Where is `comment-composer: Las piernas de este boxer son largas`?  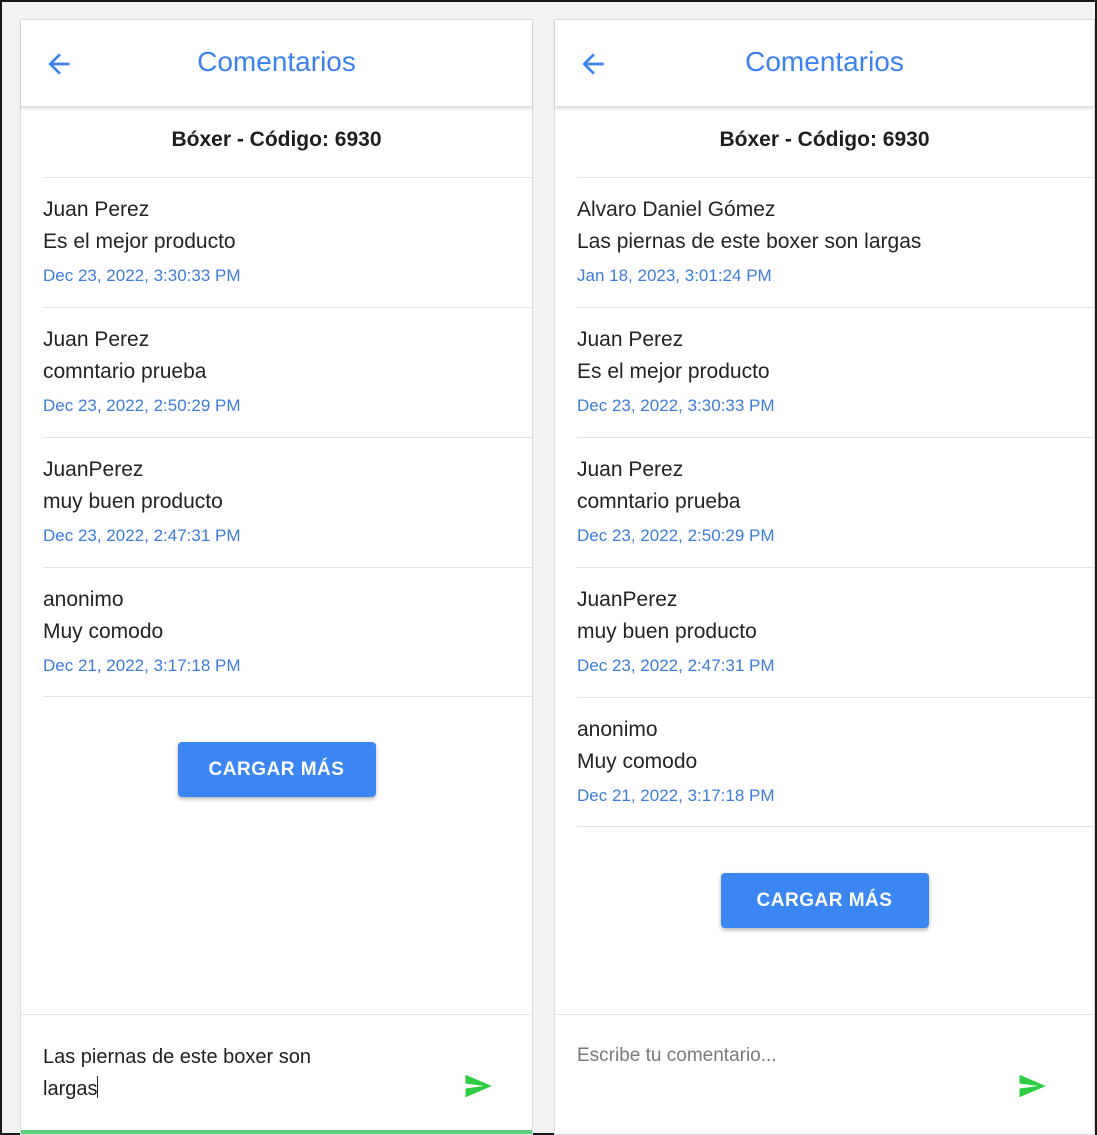
comment-composer: Las piernas de este boxer son largas is located at coordinates (276, 1074).